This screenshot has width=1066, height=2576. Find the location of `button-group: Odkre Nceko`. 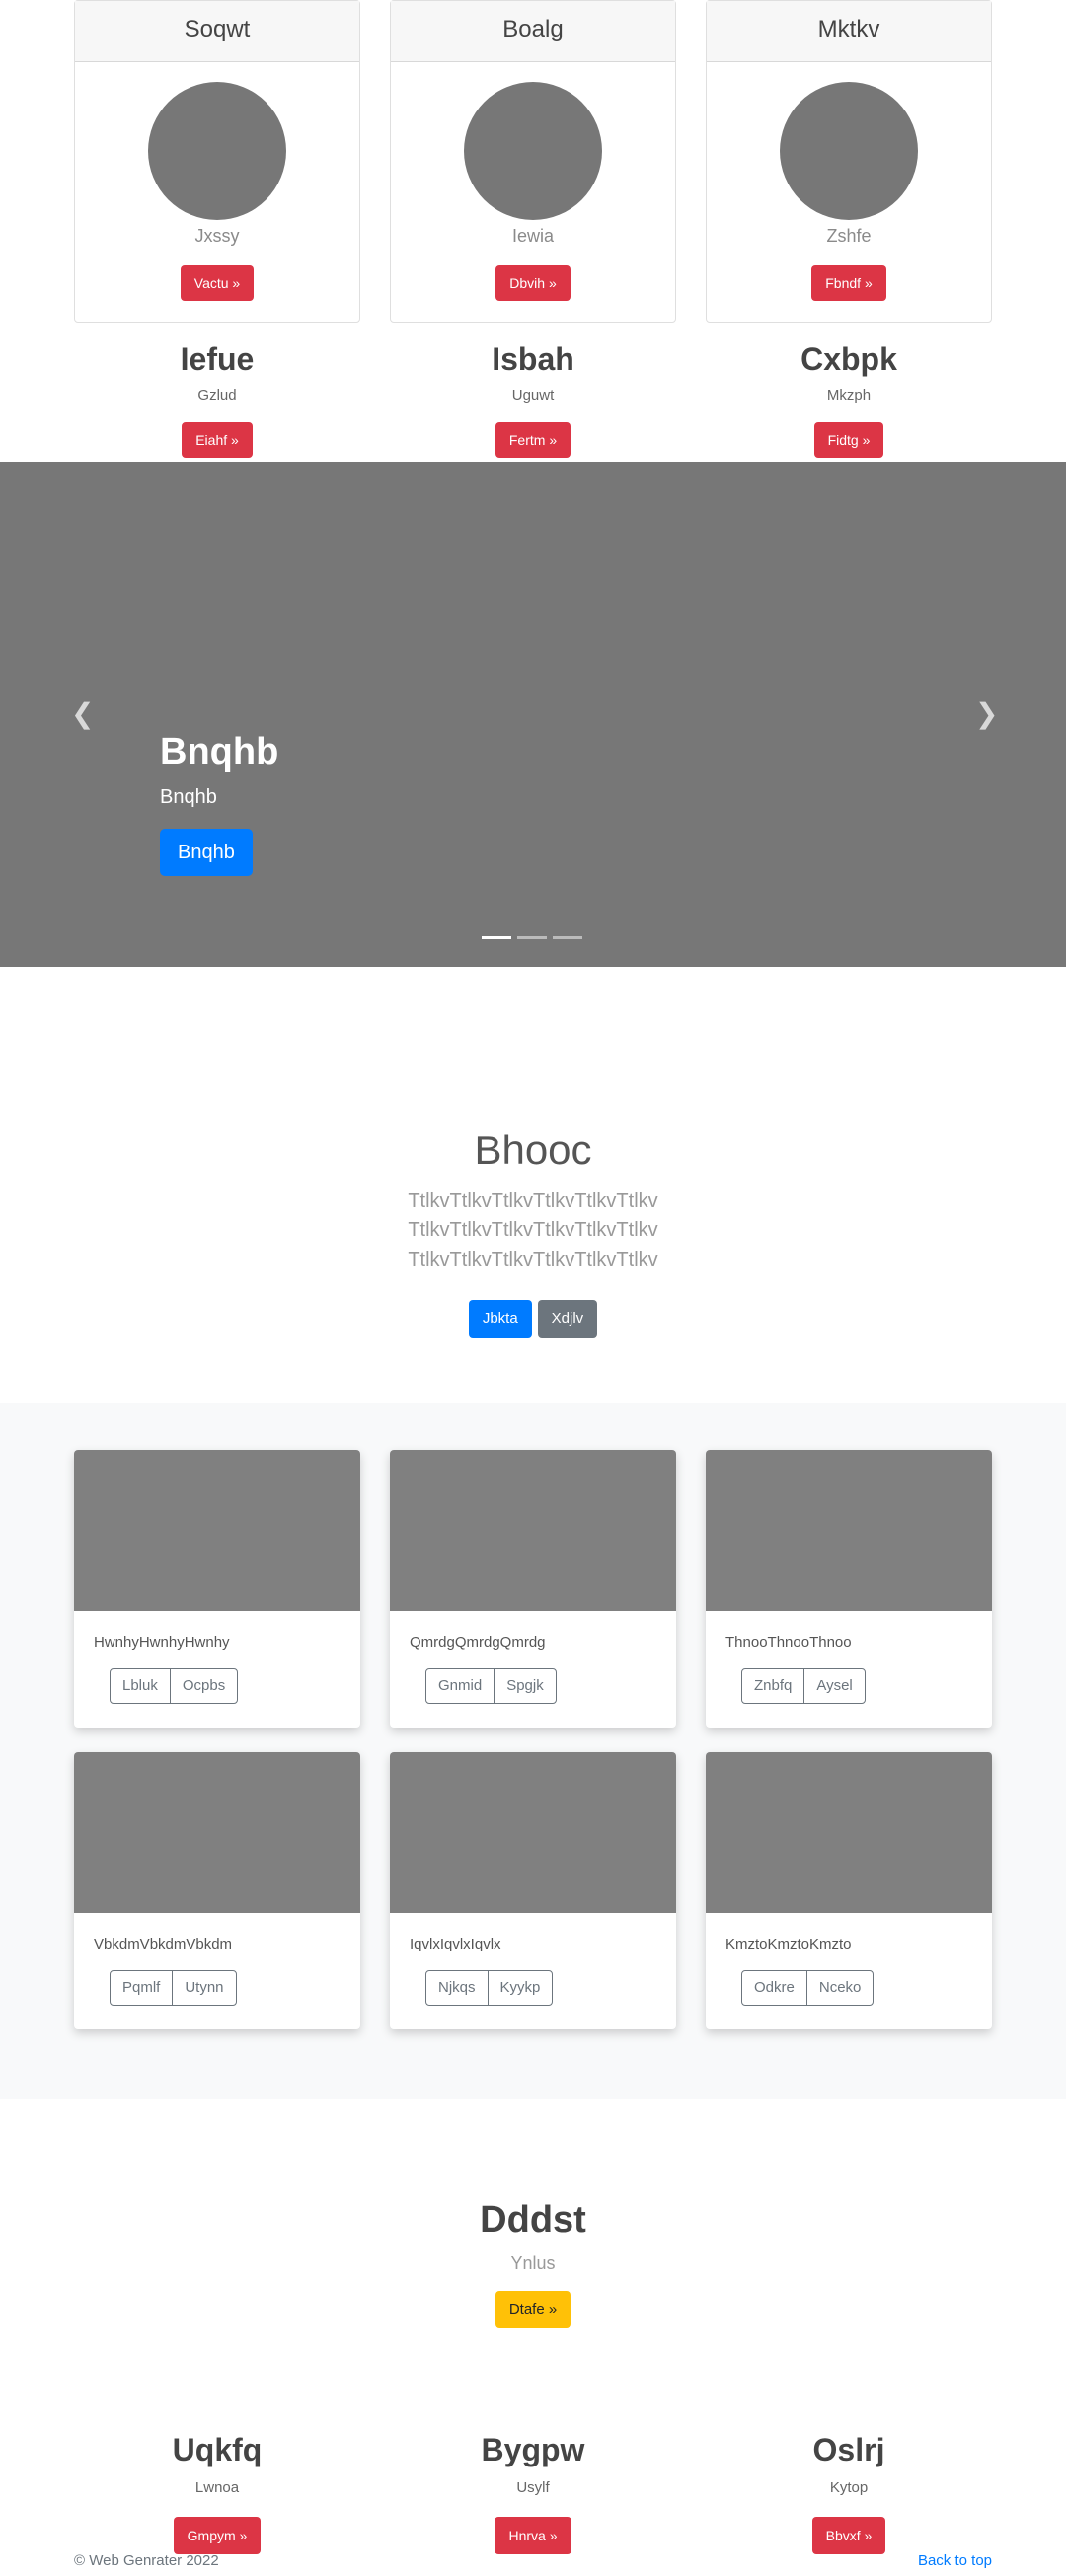

button-group: Odkre Nceko is located at coordinates (808, 1988).